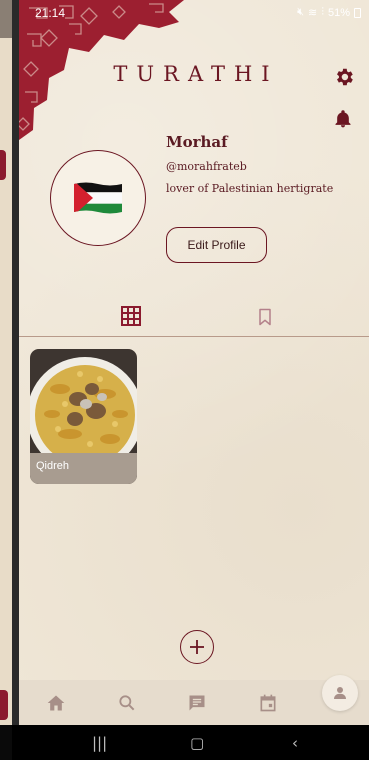  What do you see at coordinates (250, 188) in the screenshot?
I see `profile-bio: lover of Palestinian hertigrate` at bounding box center [250, 188].